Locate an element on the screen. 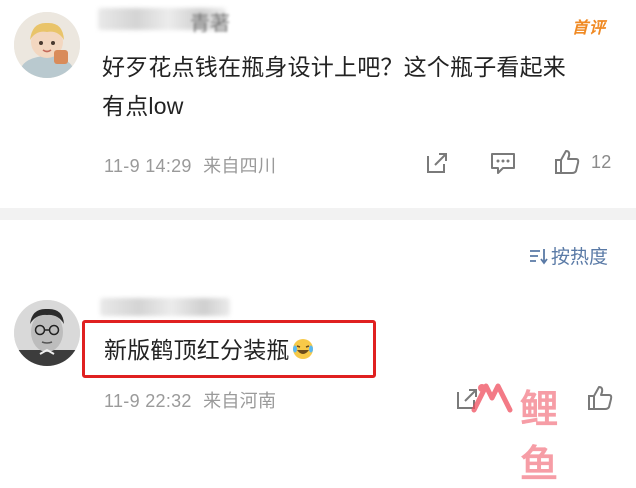 This screenshot has width=636, height=488. cartoon-child-avatar-icon is located at coordinates (47, 45).